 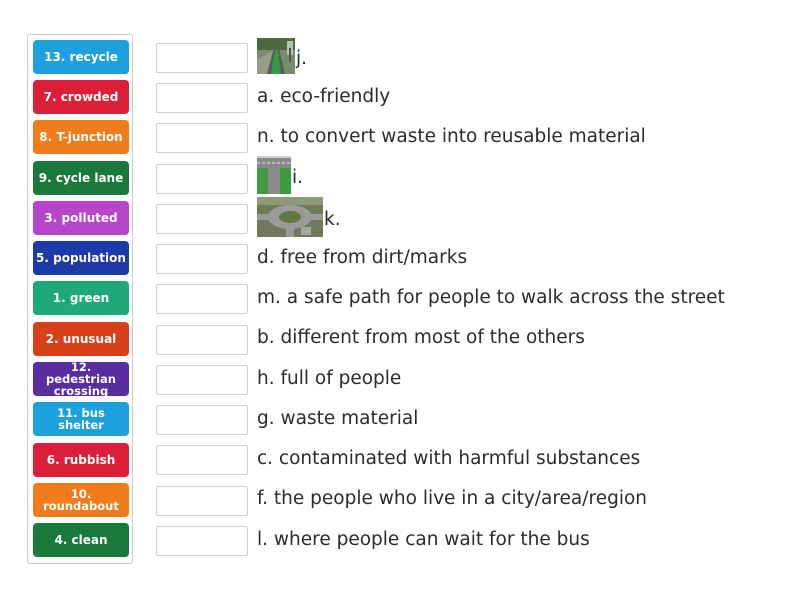 What do you see at coordinates (202, 299) in the screenshot?
I see `answer-slot-m` at bounding box center [202, 299].